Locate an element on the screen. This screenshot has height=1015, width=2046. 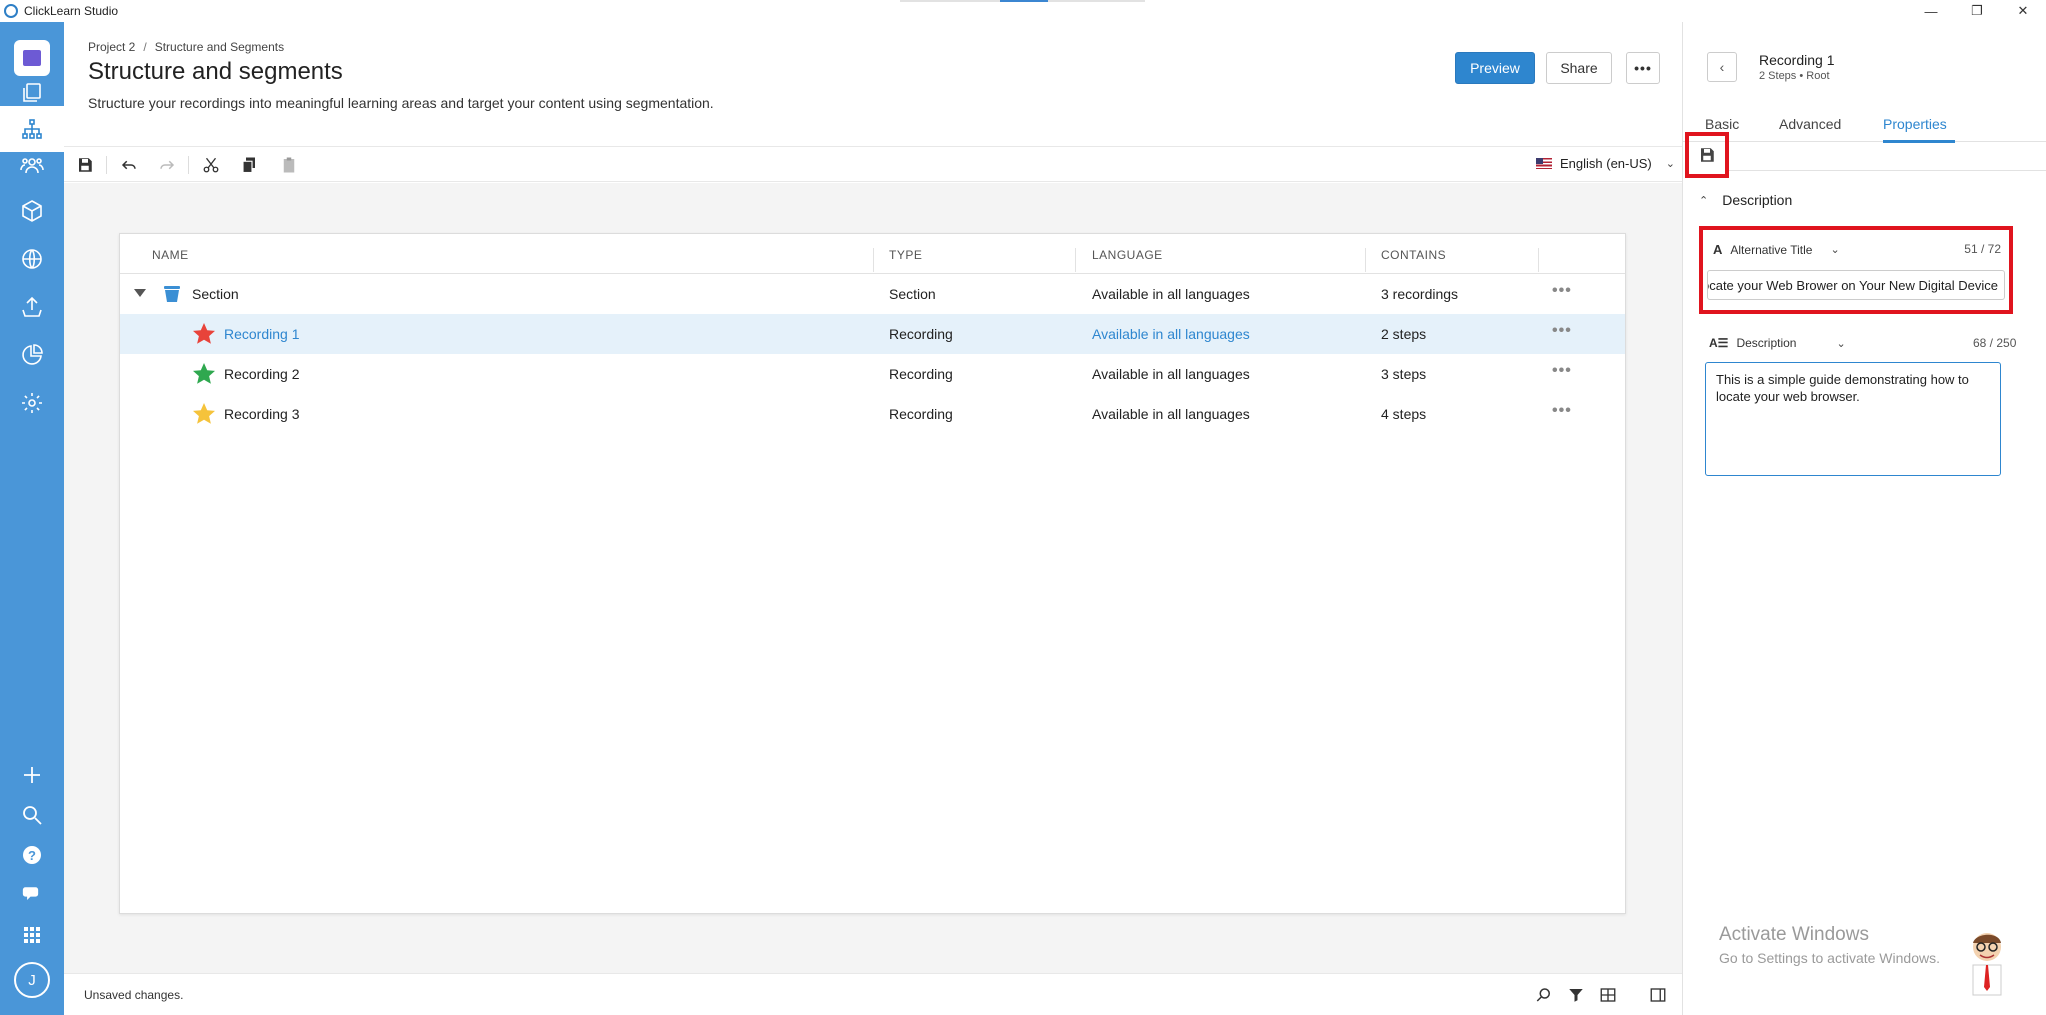
toggle-panel-button is located at coordinates (1658, 995).